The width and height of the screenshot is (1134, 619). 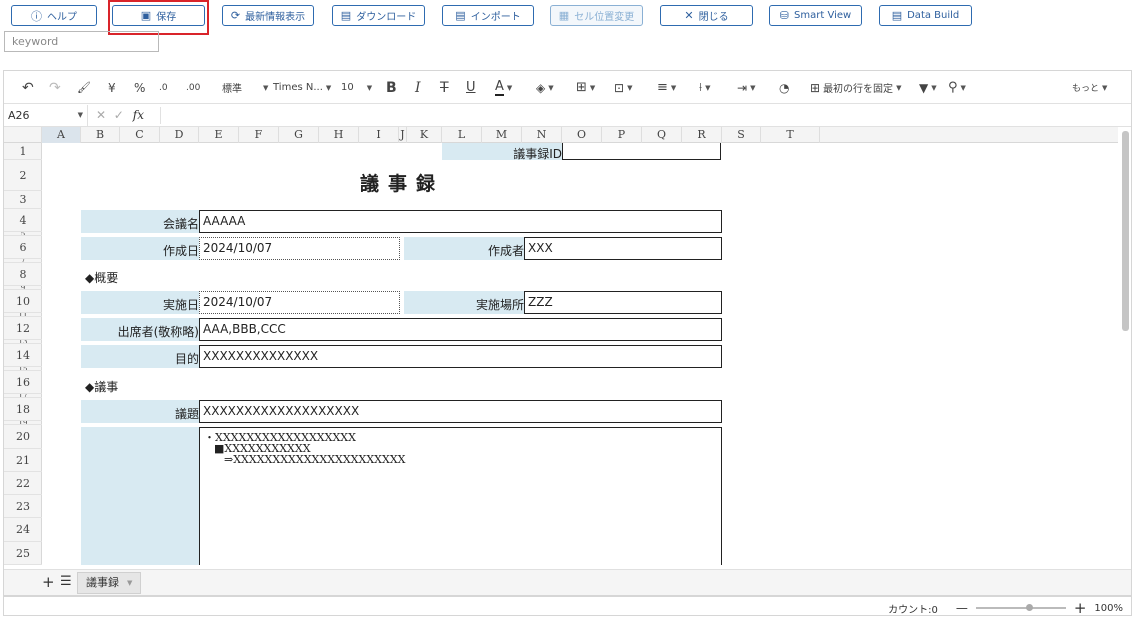 What do you see at coordinates (299, 302) in the screenshot?
I see `held-date-field: 2024/10/07` at bounding box center [299, 302].